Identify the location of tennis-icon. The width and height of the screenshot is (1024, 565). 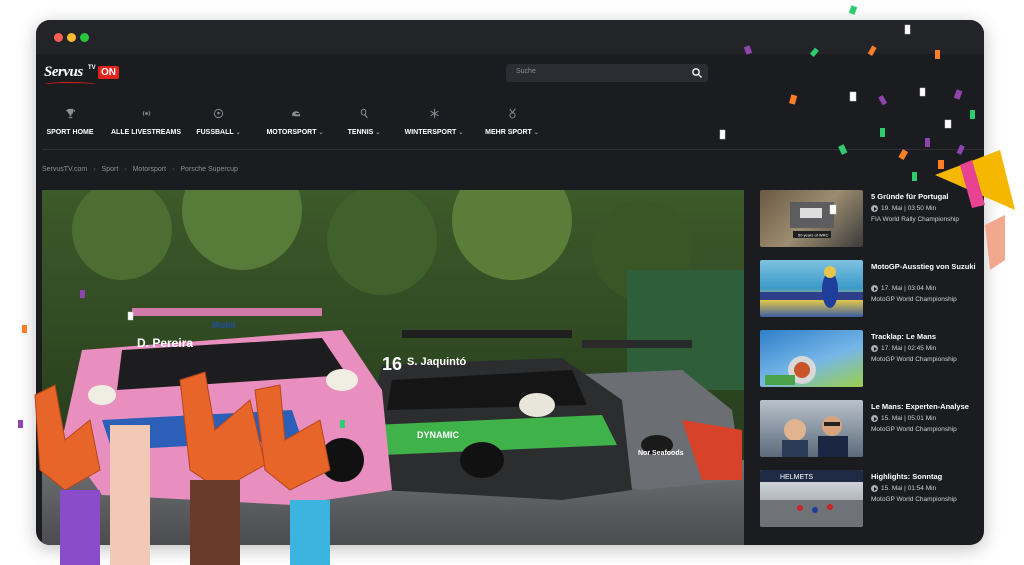
(364, 113).